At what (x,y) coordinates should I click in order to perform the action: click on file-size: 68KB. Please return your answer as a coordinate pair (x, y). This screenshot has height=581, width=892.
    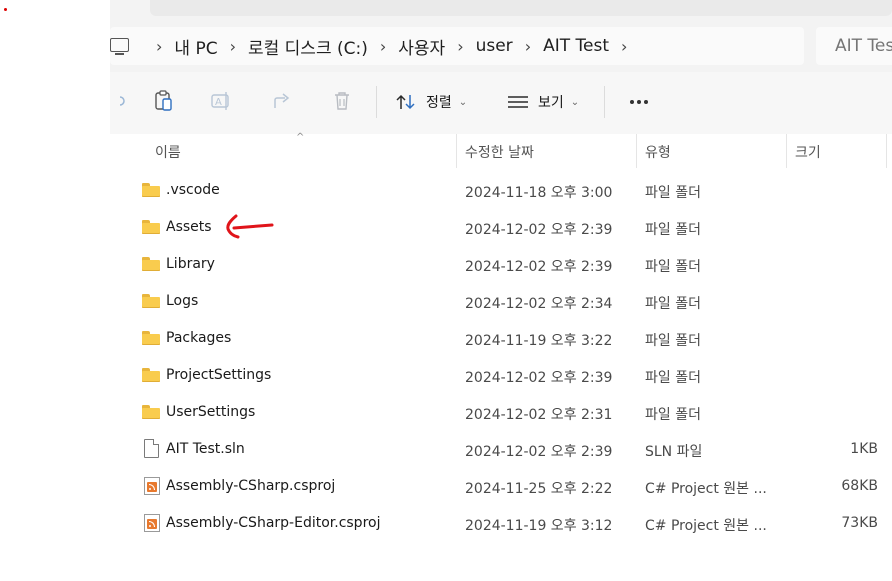
    Looking at the image, I should click on (859, 486).